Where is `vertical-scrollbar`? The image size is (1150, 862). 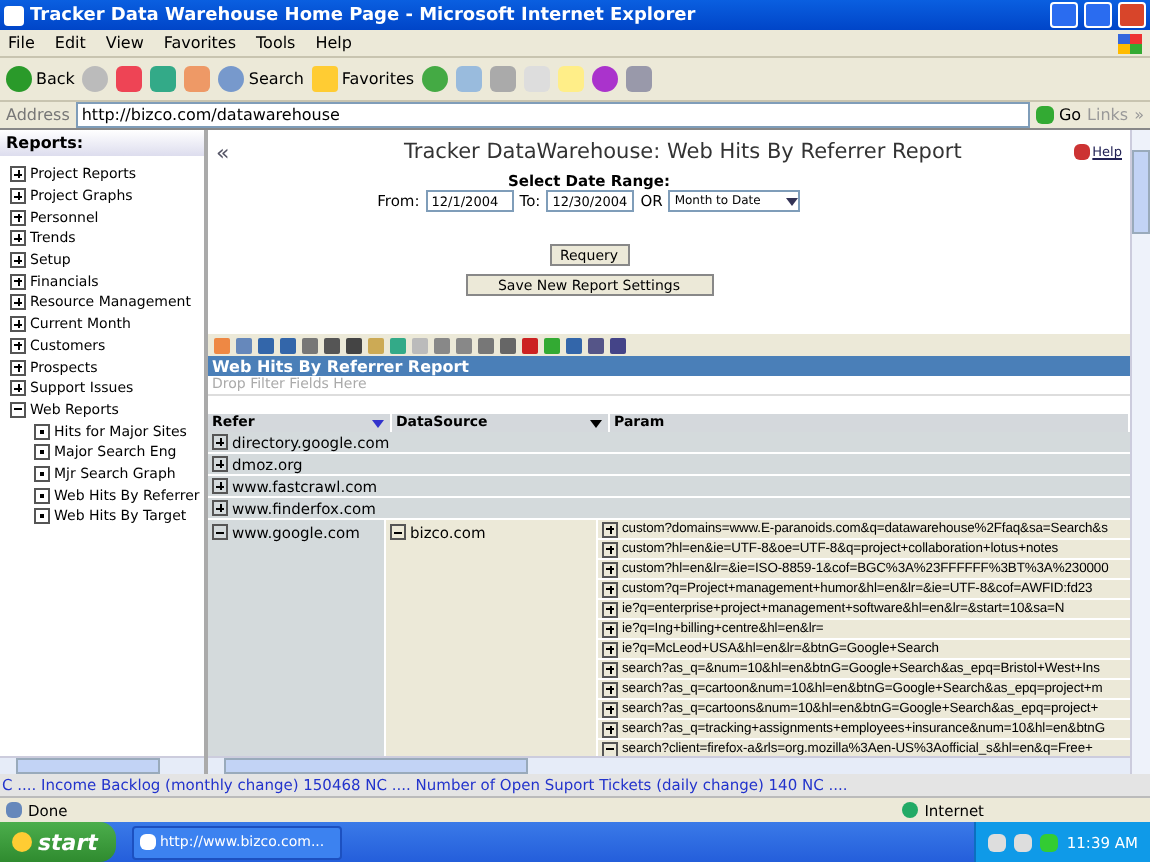 vertical-scrollbar is located at coordinates (1140, 452).